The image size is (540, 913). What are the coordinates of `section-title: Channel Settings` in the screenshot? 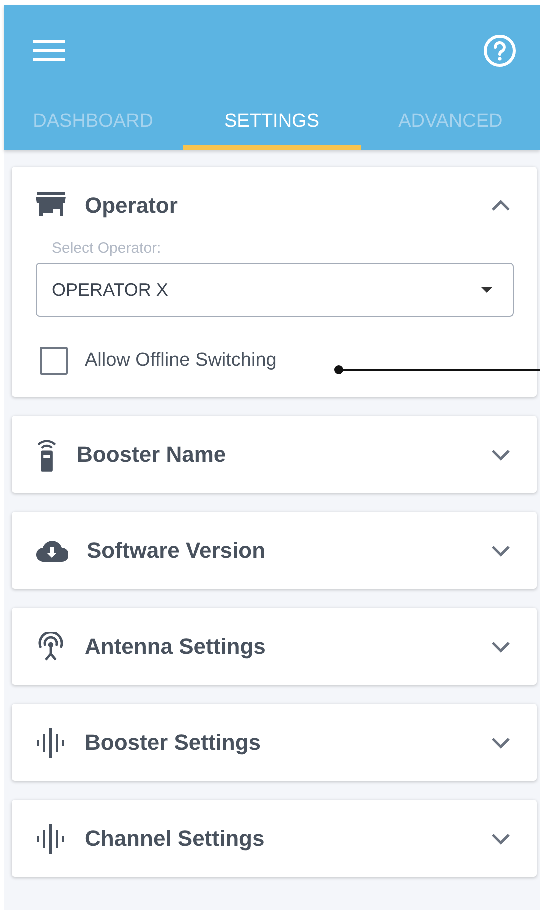 It's located at (288, 839).